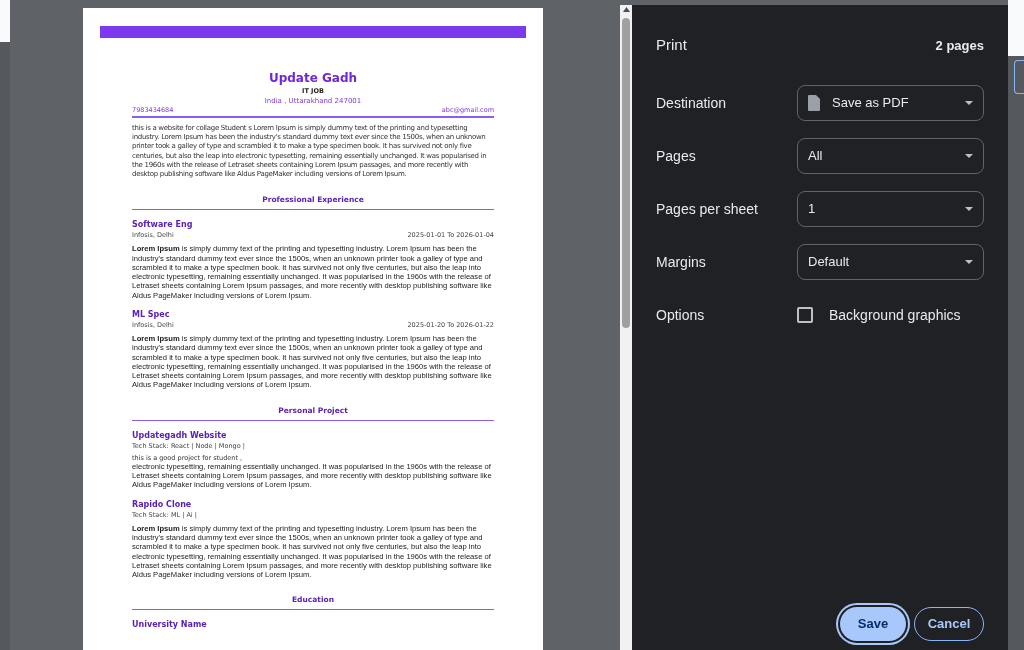 This screenshot has width=1024, height=650. Describe the element at coordinates (681, 262) in the screenshot. I see `setting-label: Margins` at that location.